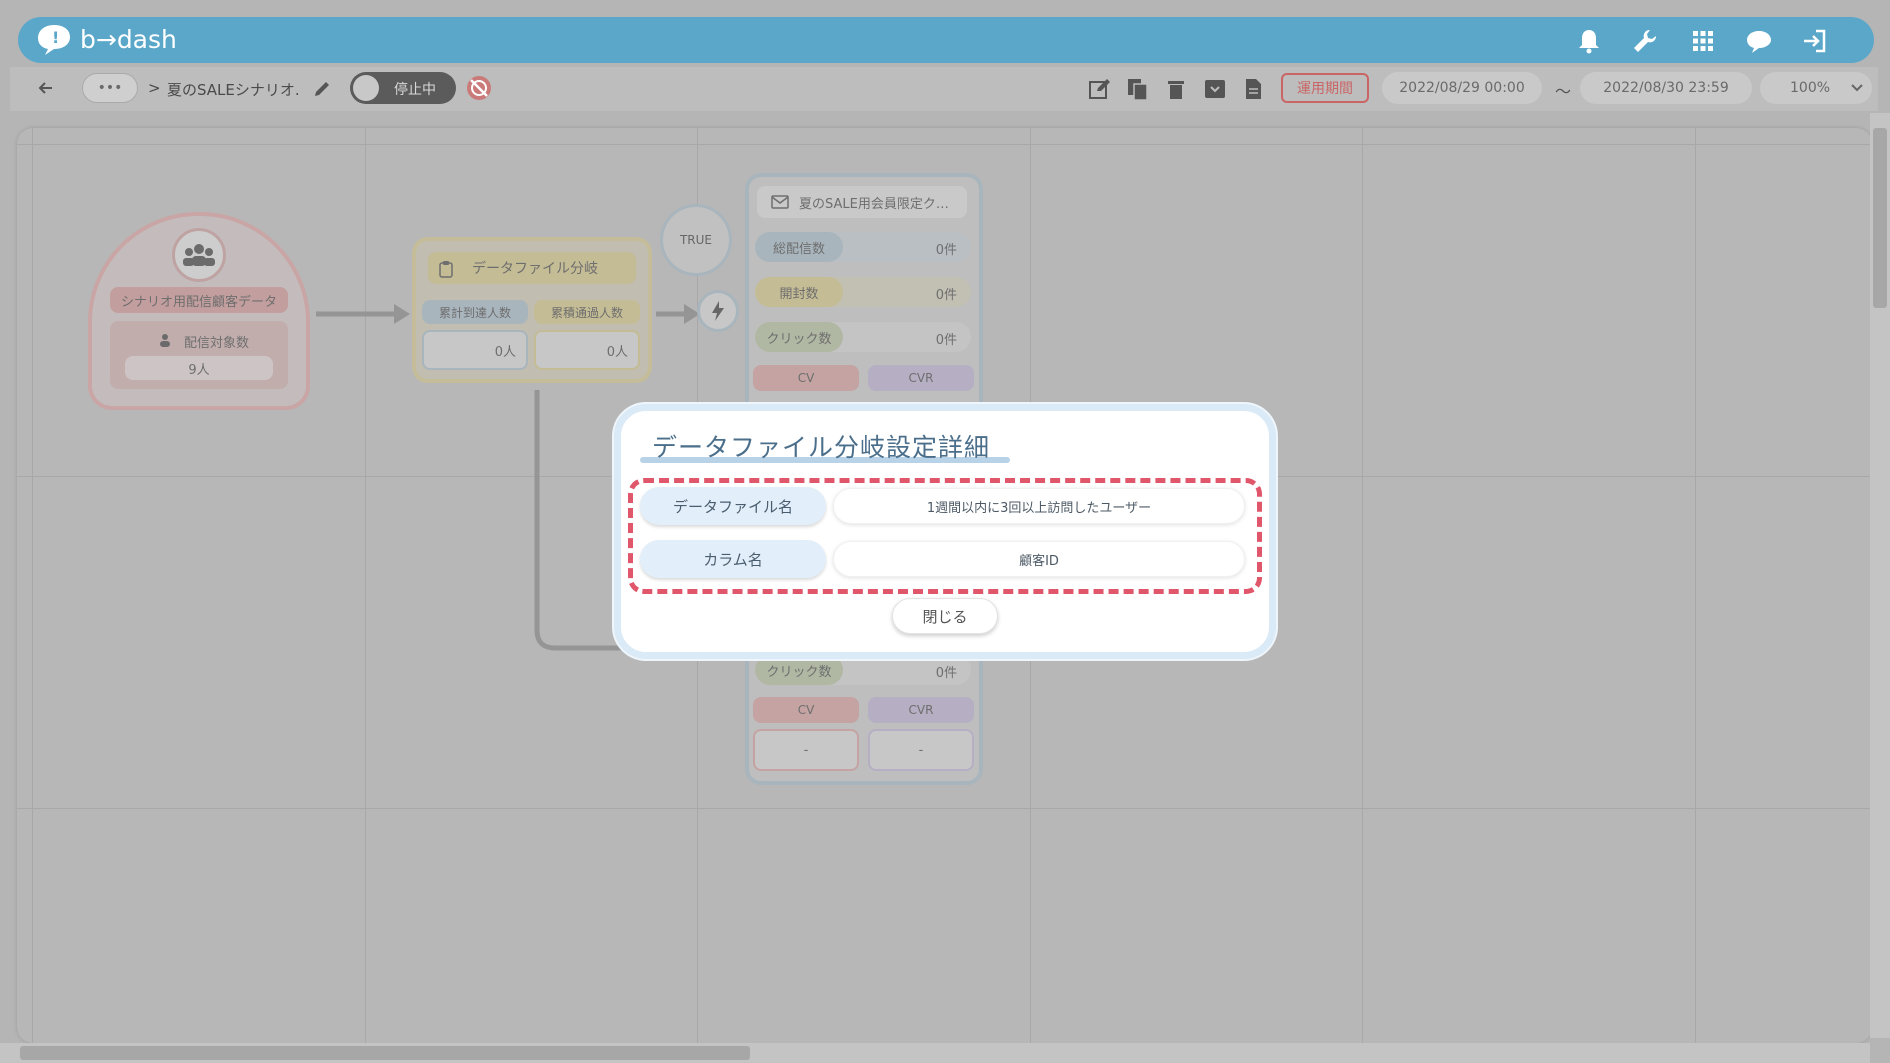 This screenshot has width=1890, height=1063. What do you see at coordinates (806, 750) in the screenshot?
I see `mail-bottom-cv-value: -` at bounding box center [806, 750].